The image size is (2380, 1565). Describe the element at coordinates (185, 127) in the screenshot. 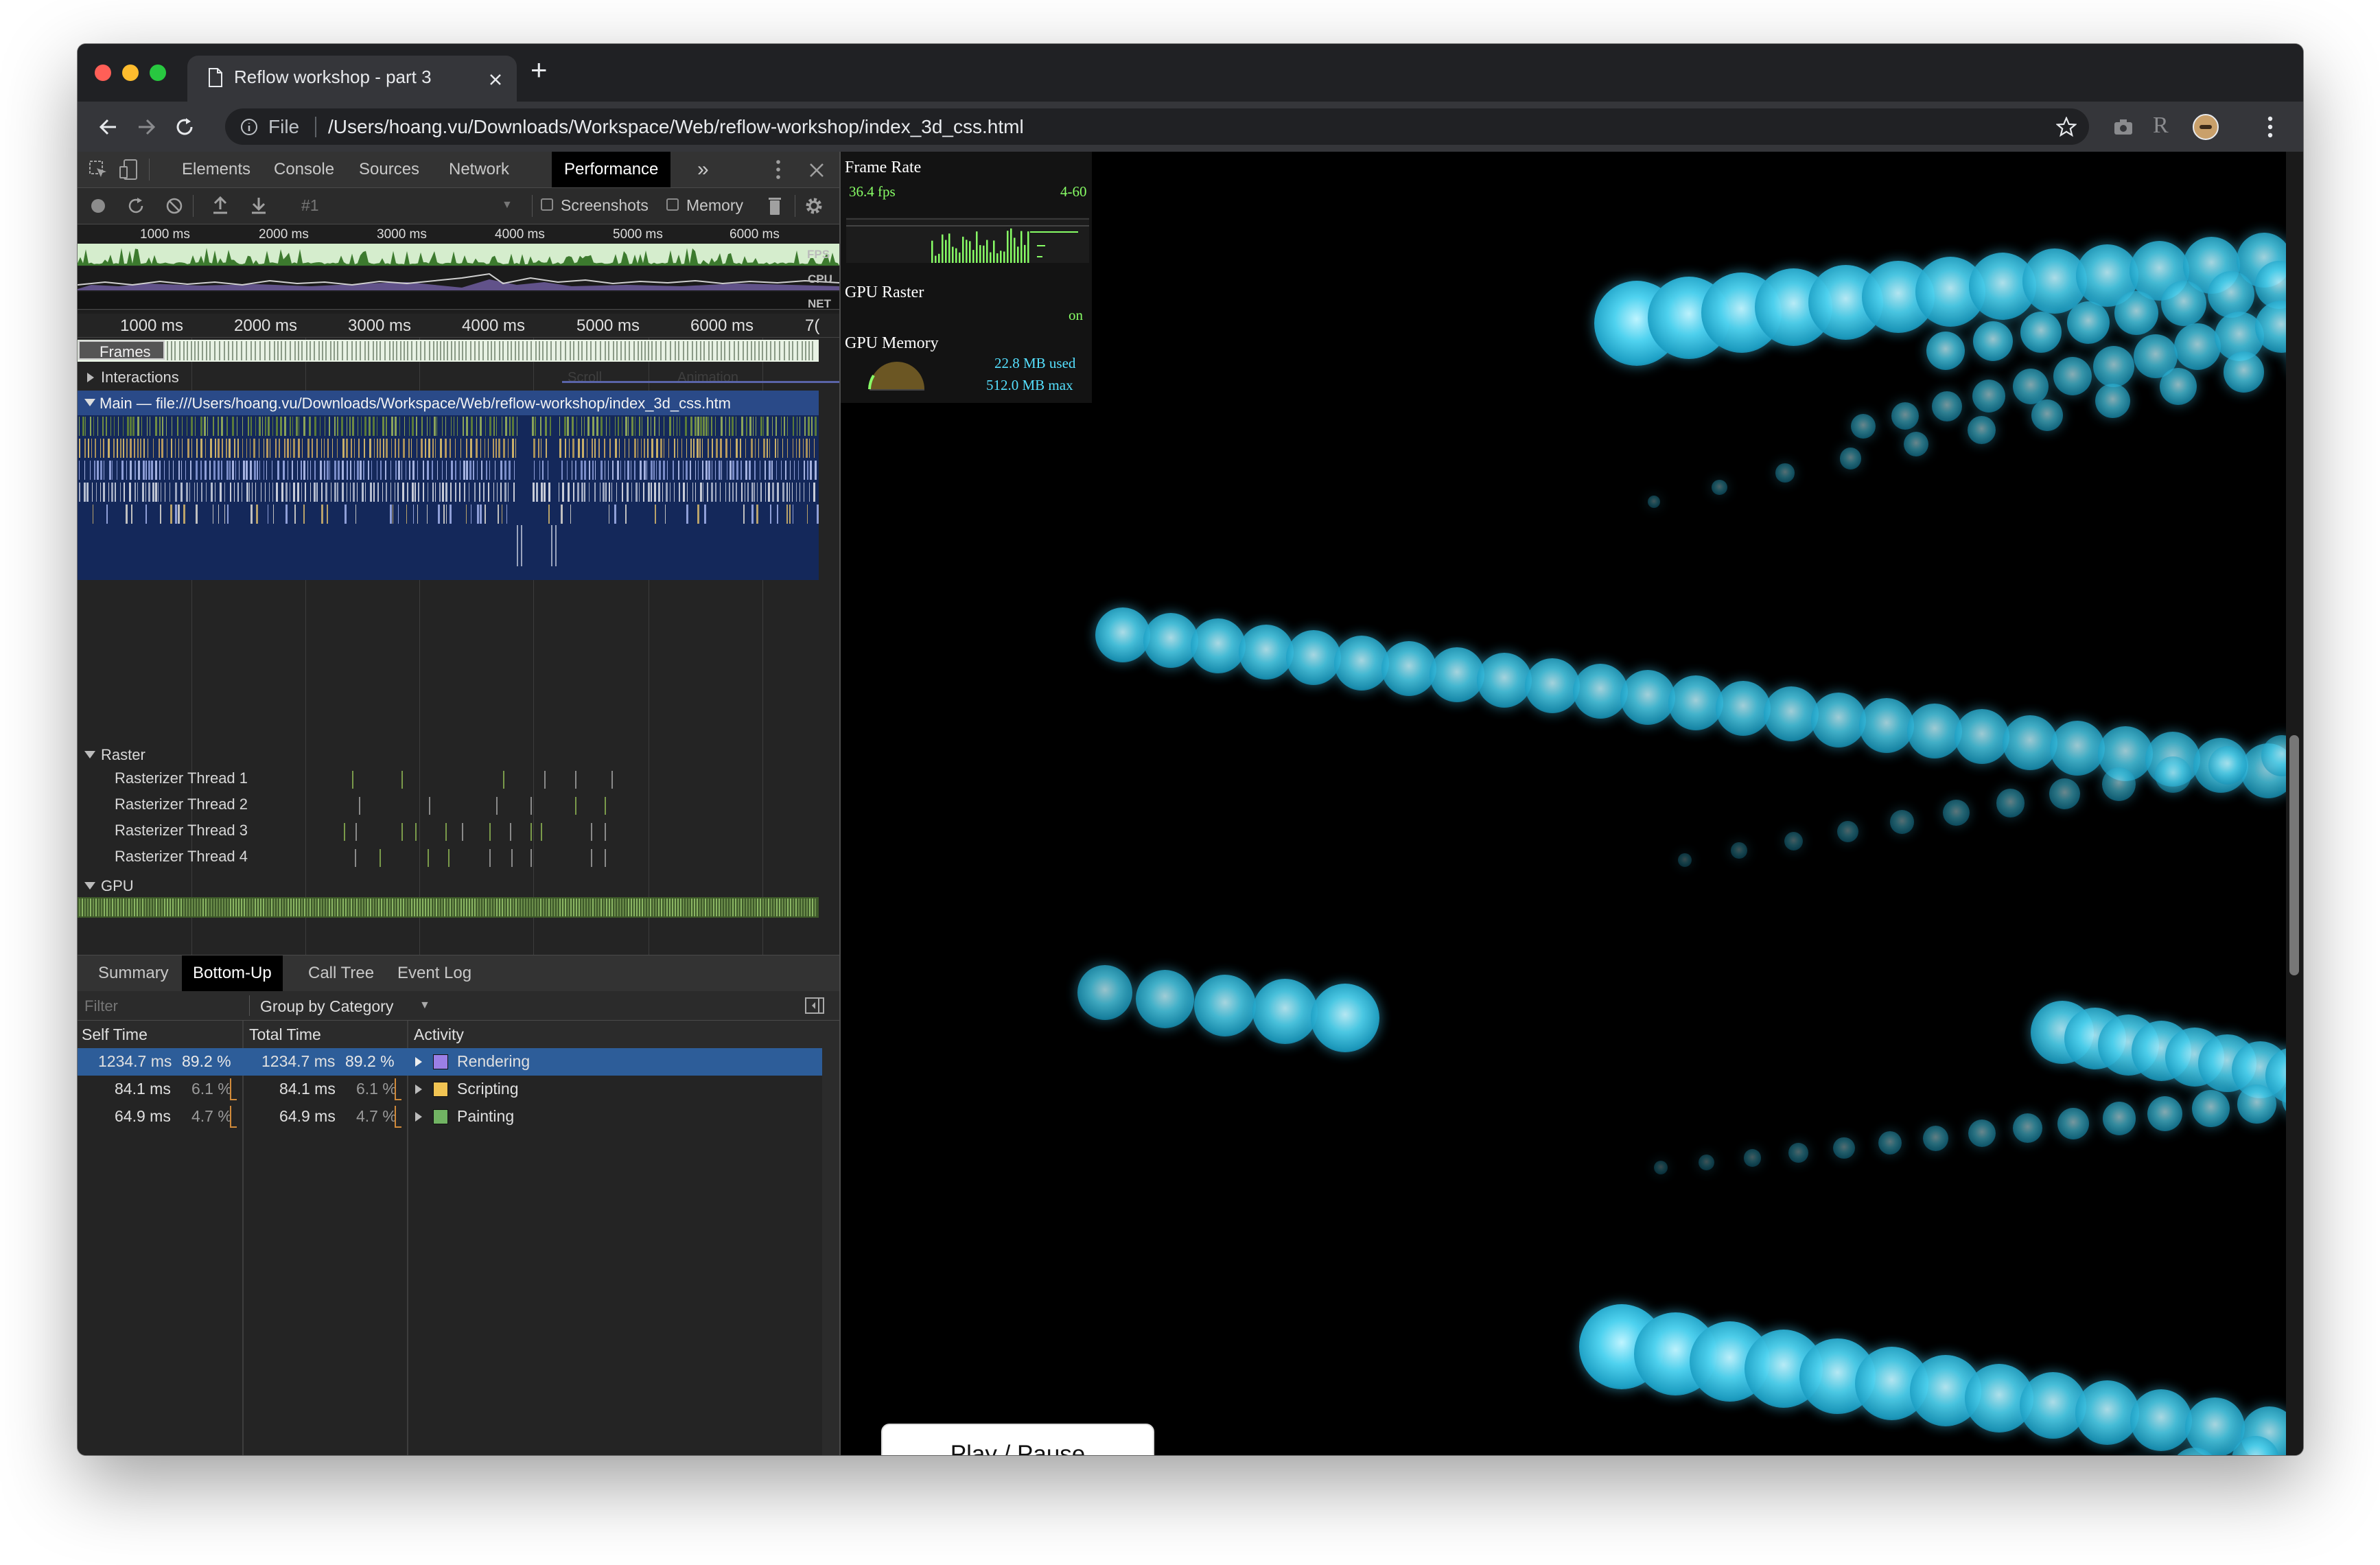

I see `reload-icon` at that location.